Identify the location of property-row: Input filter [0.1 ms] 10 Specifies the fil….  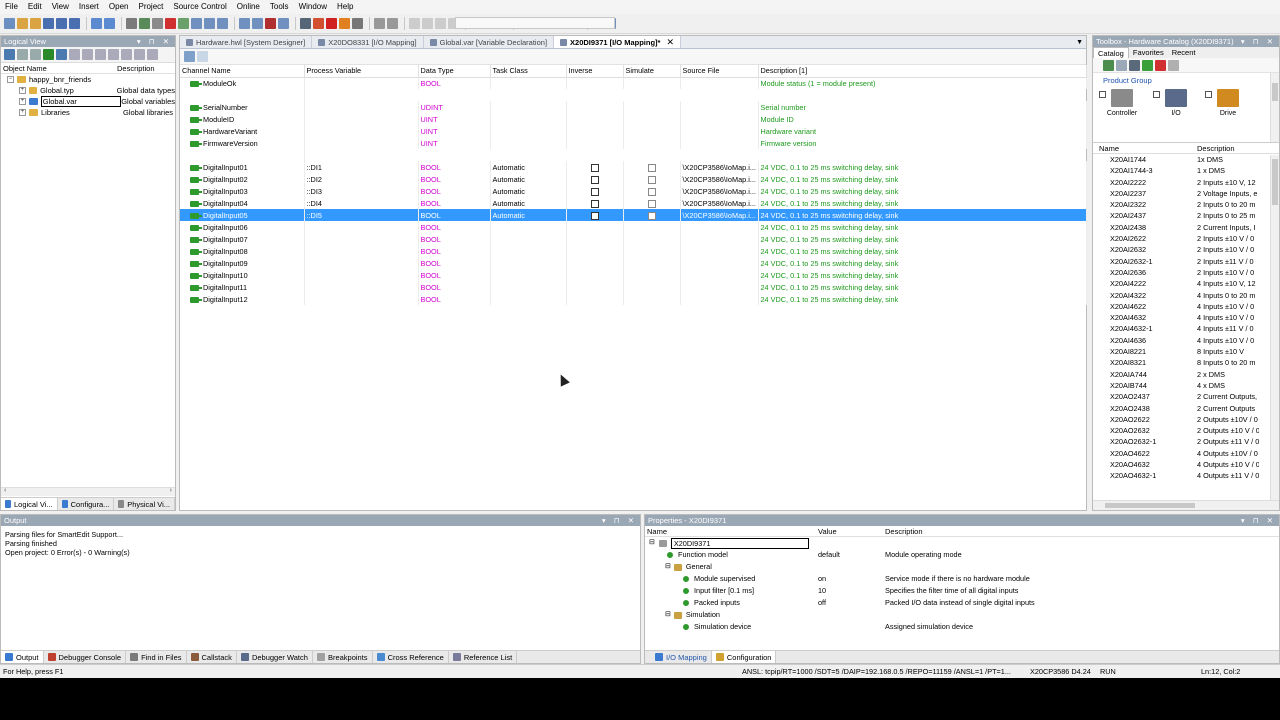
(962, 591).